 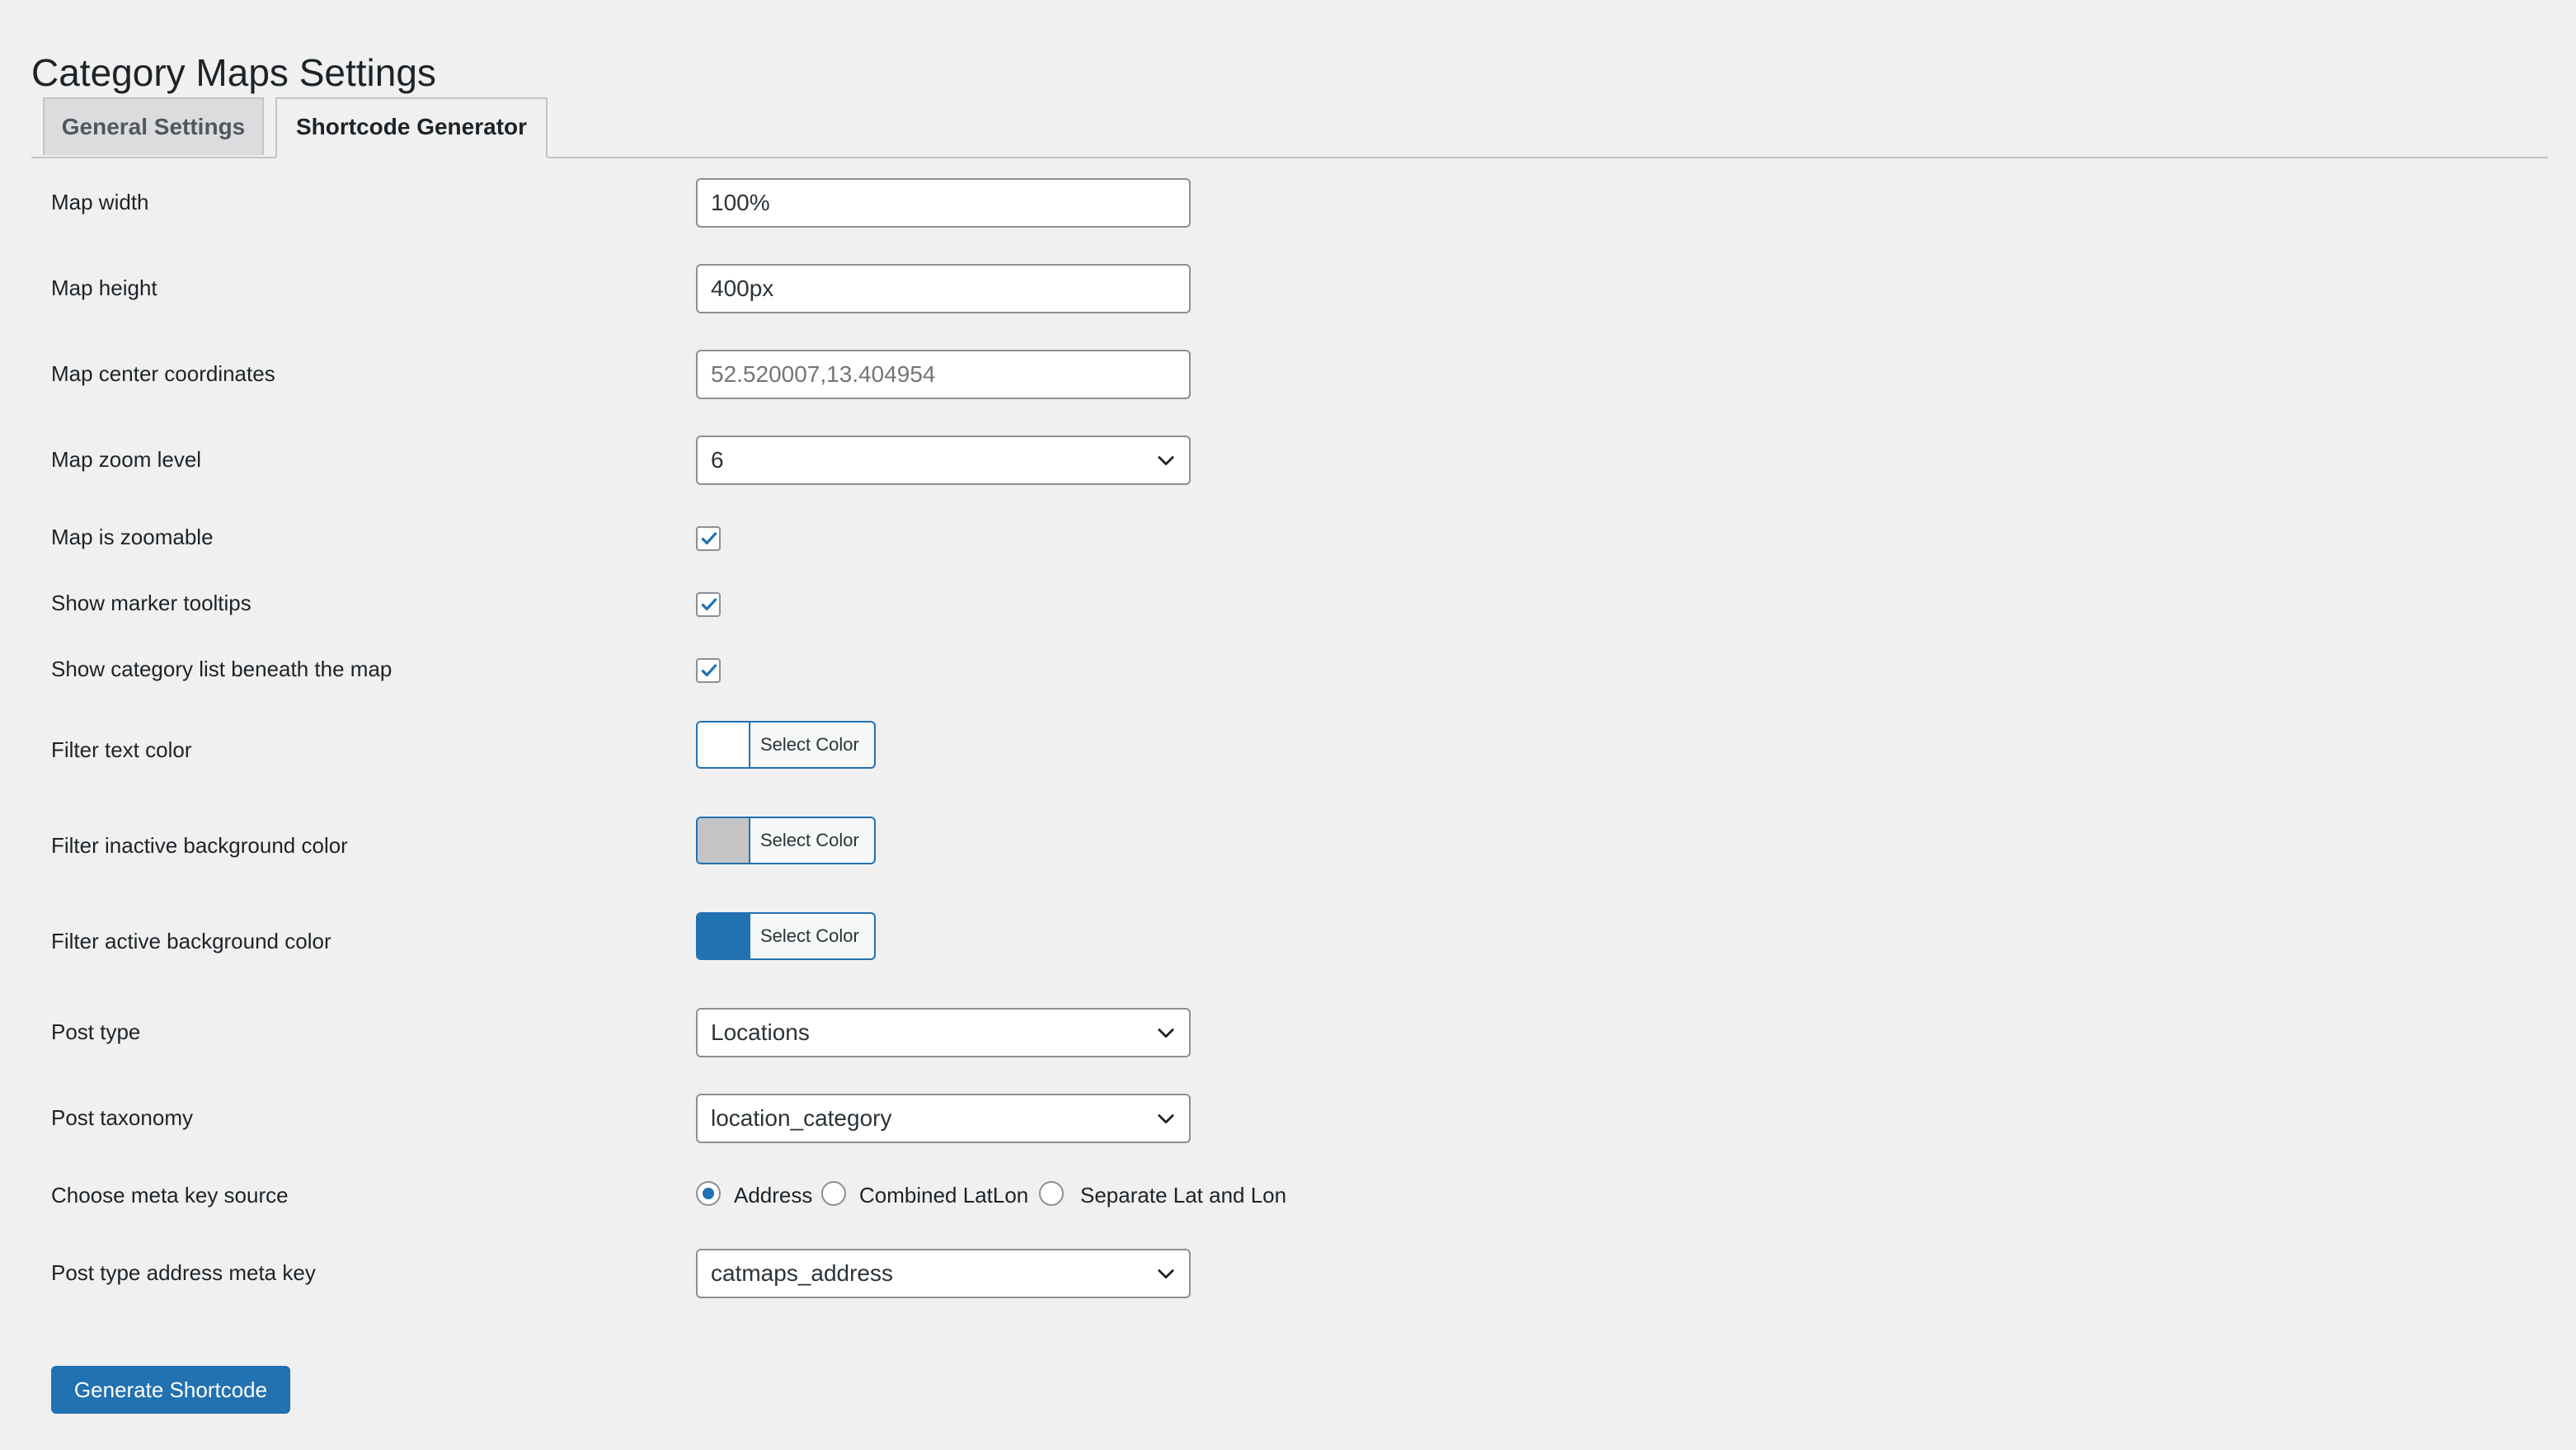 I want to click on map-center-label: Map center coordinates, so click(x=163, y=373).